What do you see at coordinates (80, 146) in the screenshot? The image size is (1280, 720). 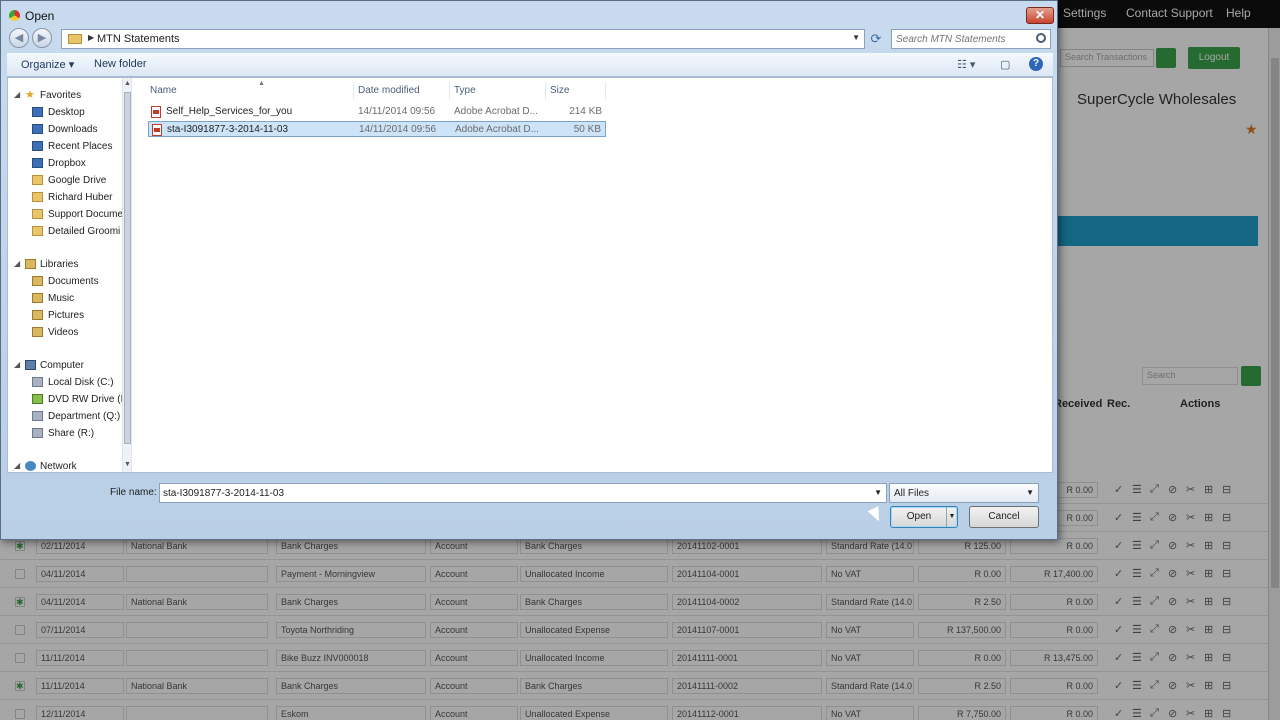 I see `nav-item-favorite-label: Recent Places` at bounding box center [80, 146].